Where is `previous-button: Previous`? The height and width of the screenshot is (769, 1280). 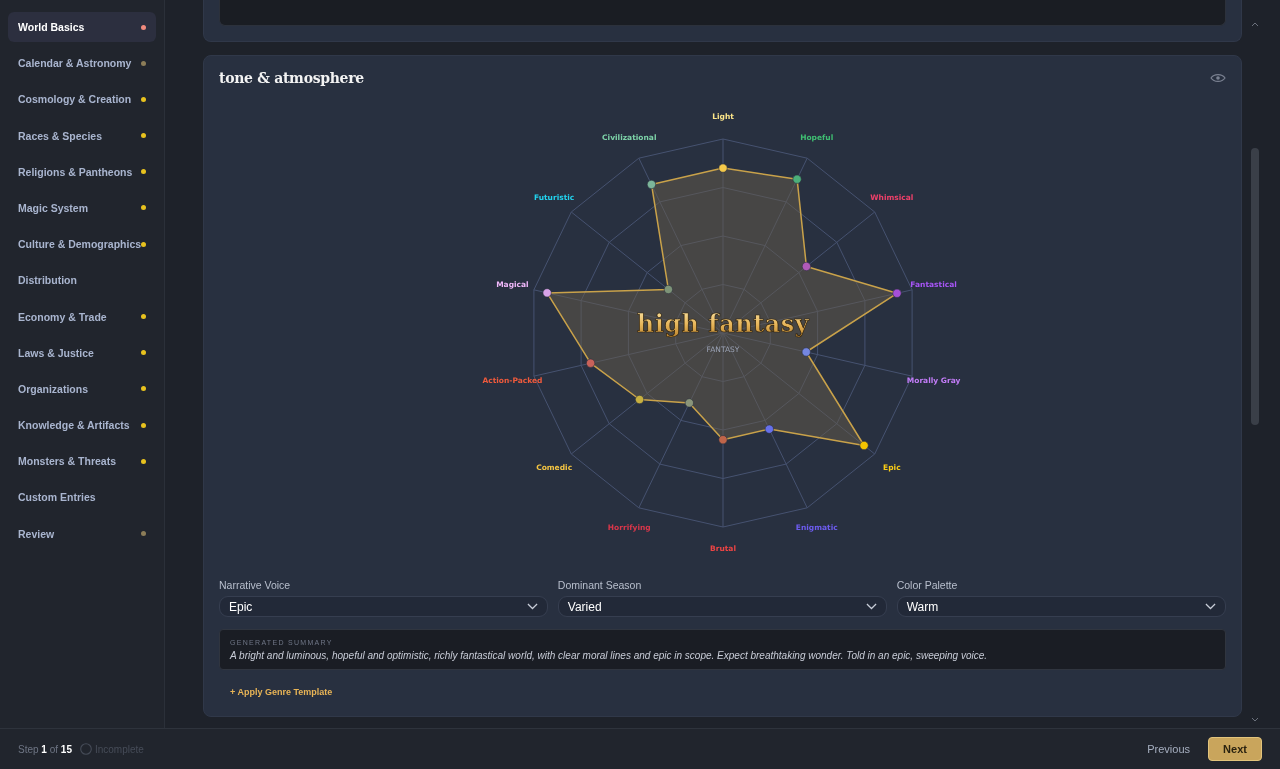
previous-button: Previous is located at coordinates (1168, 749).